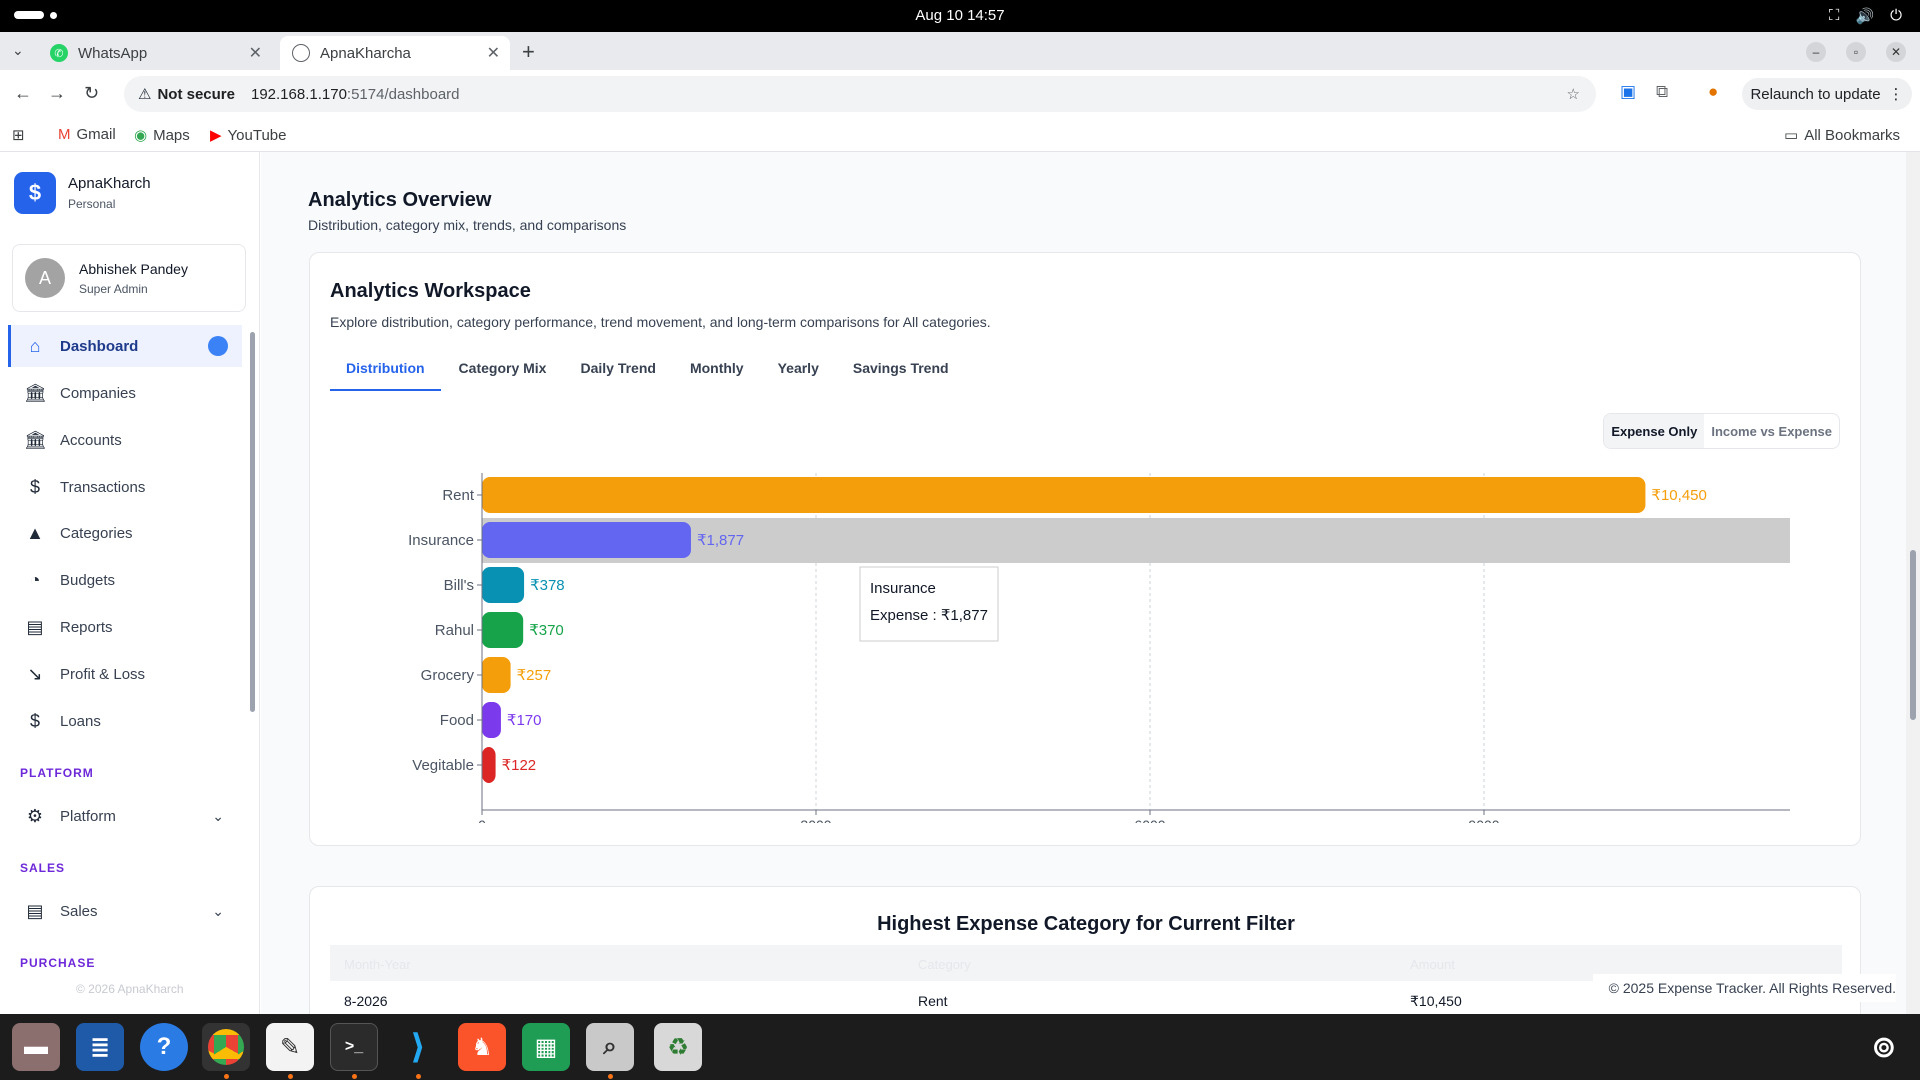  What do you see at coordinates (503, 368) in the screenshot?
I see `tab-category-mix: Category Mix` at bounding box center [503, 368].